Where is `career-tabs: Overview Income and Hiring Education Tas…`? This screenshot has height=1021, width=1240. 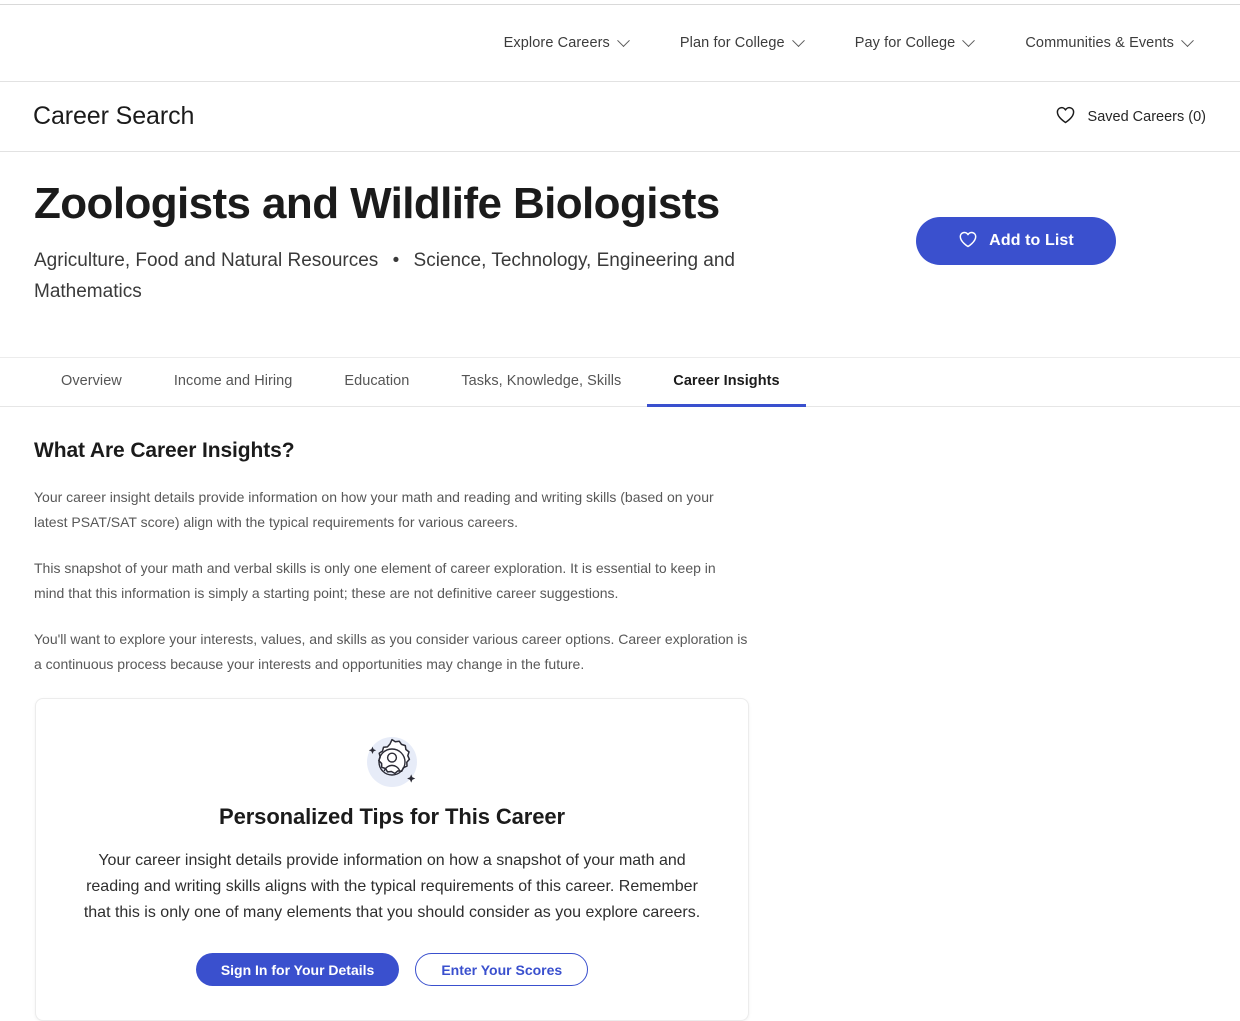 career-tabs: Overview Income and Hiring Education Tas… is located at coordinates (620, 382).